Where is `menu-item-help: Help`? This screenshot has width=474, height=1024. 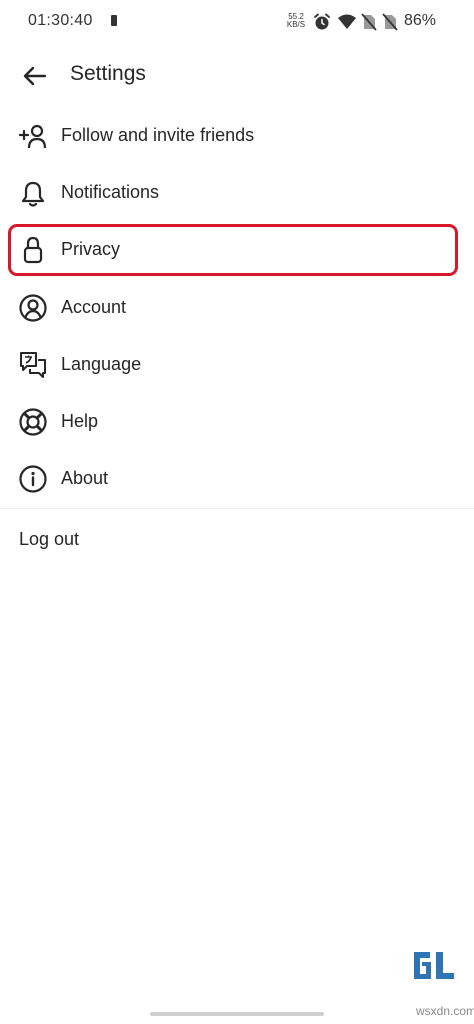
menu-item-help: Help is located at coordinates (237, 422).